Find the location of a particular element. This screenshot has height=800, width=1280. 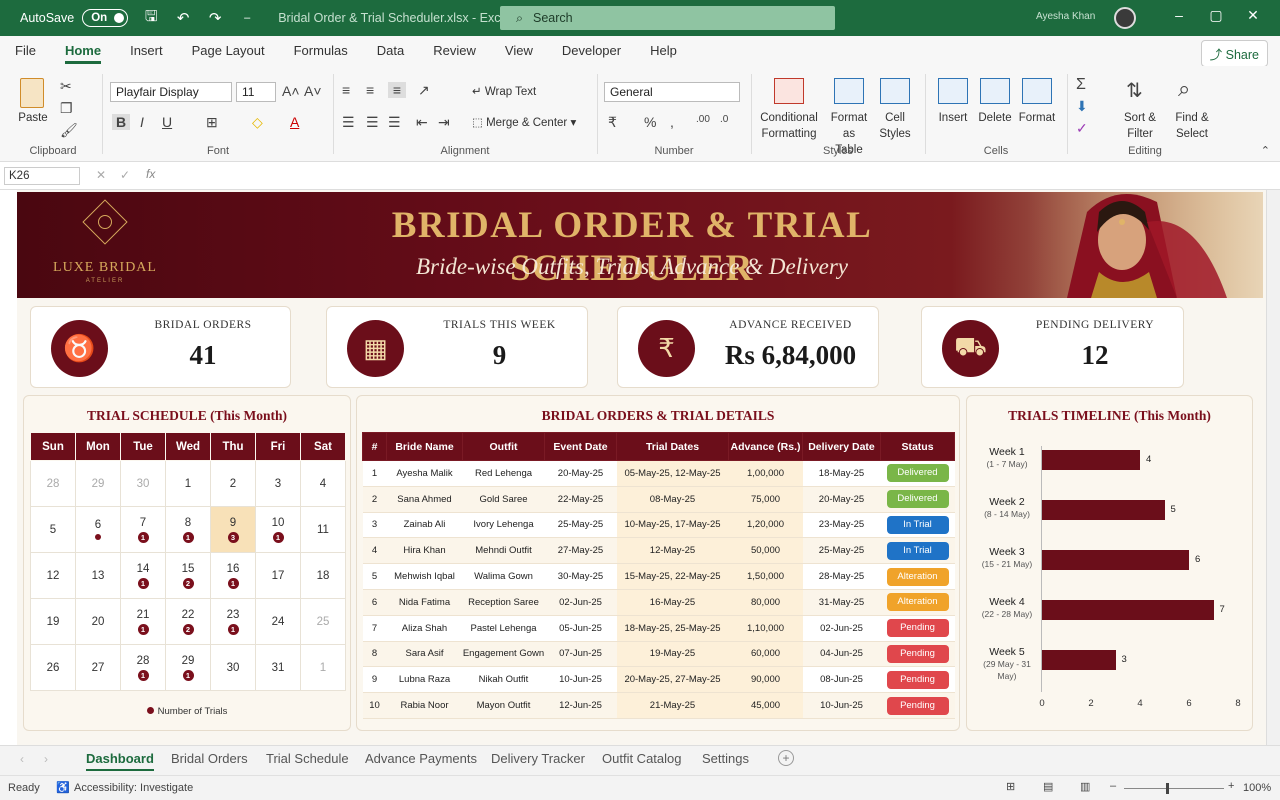

cancel-icon: ✕ is located at coordinates (101, 175).